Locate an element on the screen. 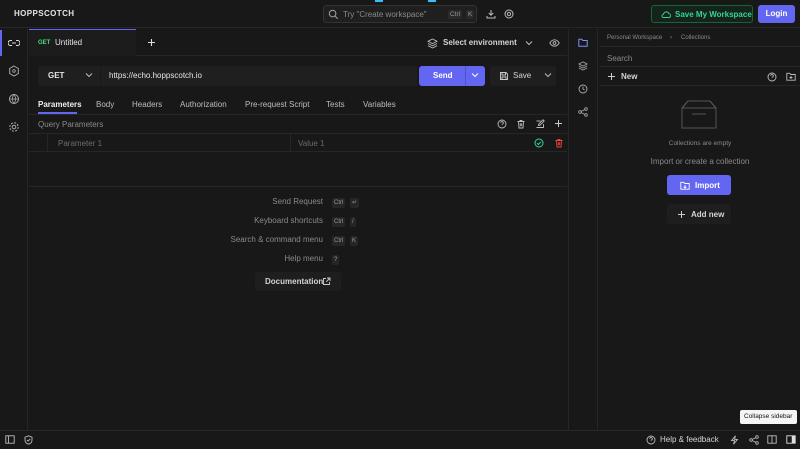 The width and height of the screenshot is (800, 449). folder-download-icon is located at coordinates (685, 185).